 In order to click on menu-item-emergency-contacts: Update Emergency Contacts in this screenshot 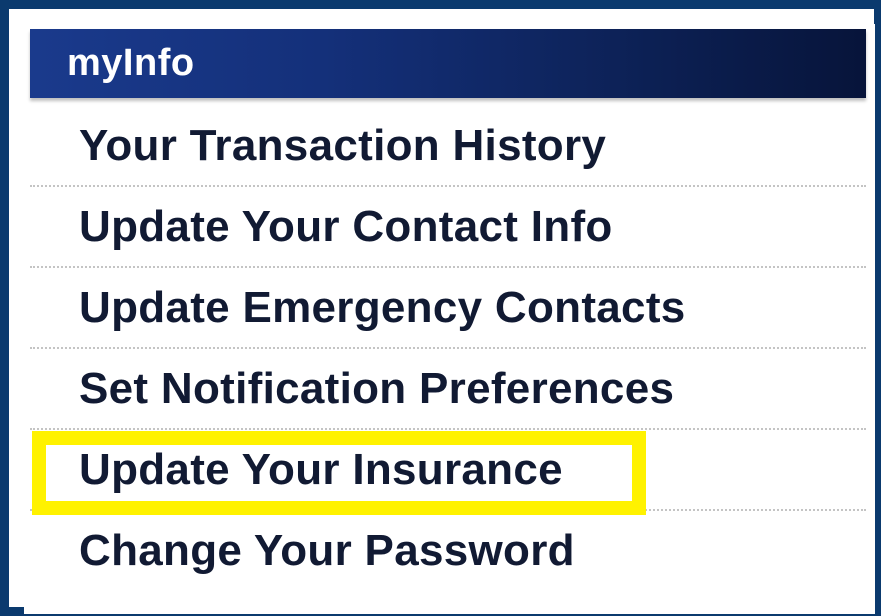, I will do `click(448, 308)`.